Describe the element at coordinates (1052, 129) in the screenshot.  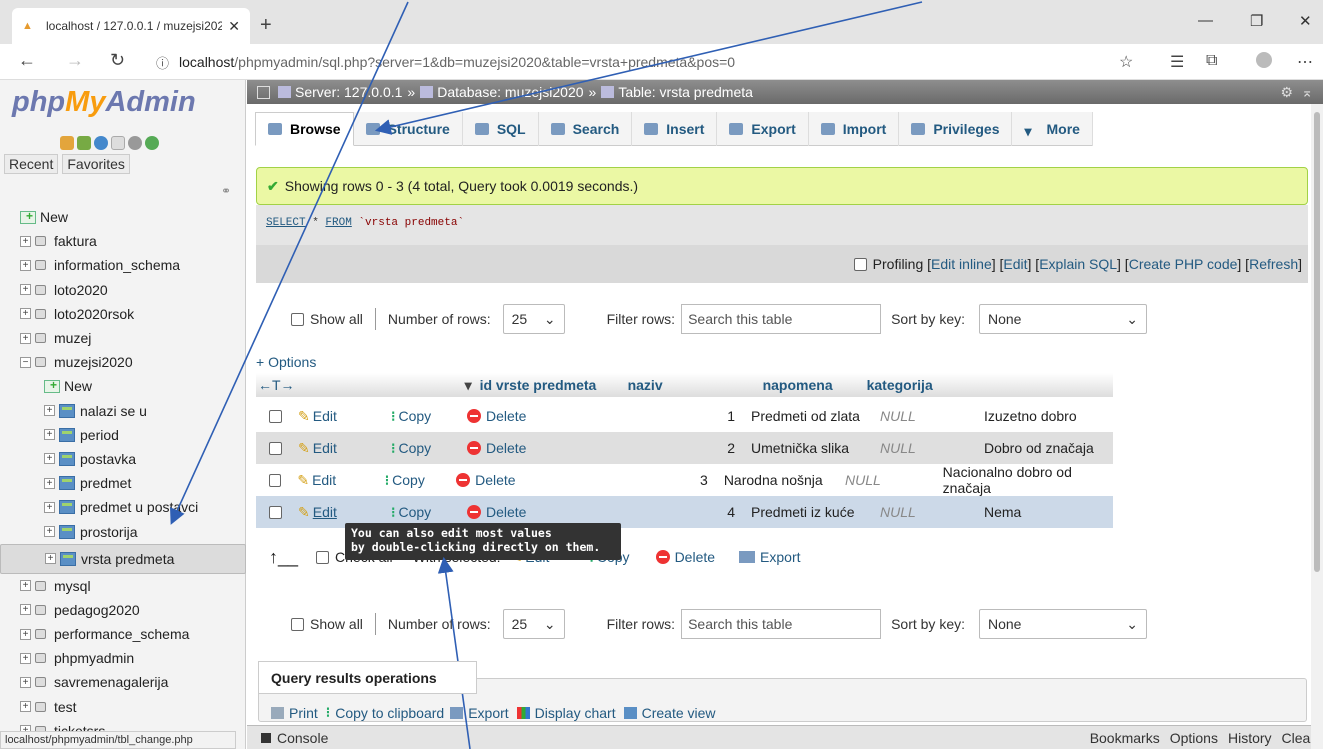
I see `tab-more: ▾ More` at that location.